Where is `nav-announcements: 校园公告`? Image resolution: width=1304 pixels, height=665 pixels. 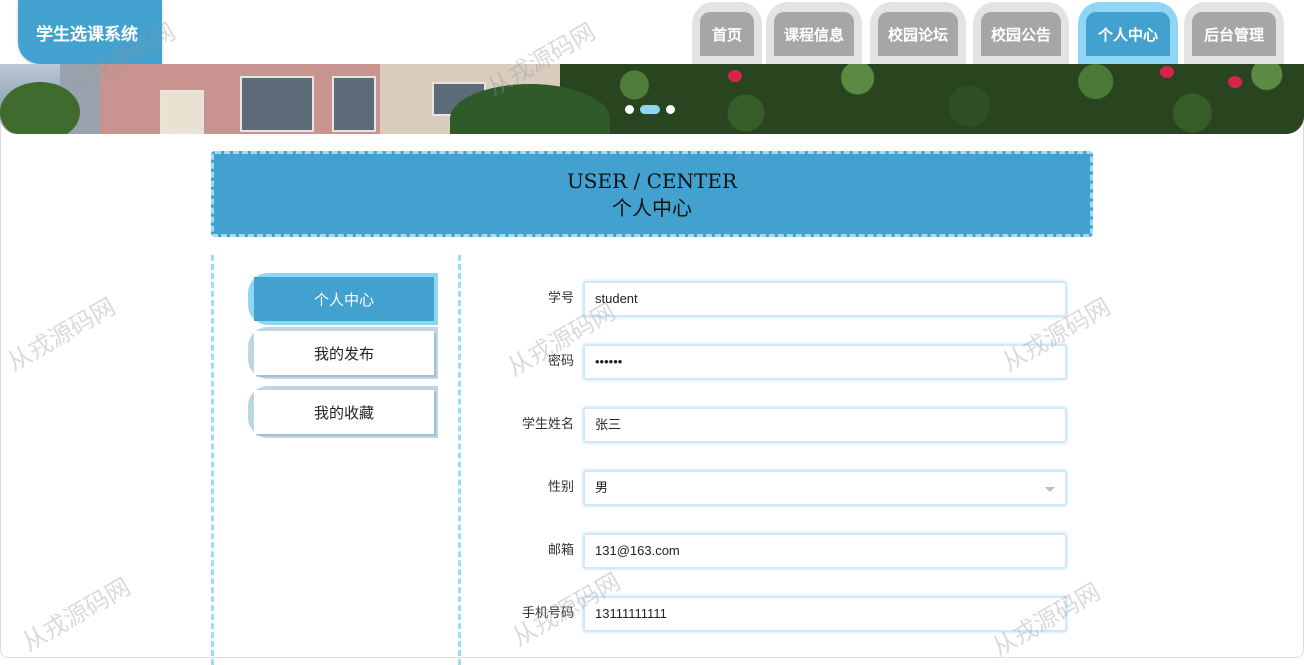 nav-announcements: 校园公告 is located at coordinates (1021, 33).